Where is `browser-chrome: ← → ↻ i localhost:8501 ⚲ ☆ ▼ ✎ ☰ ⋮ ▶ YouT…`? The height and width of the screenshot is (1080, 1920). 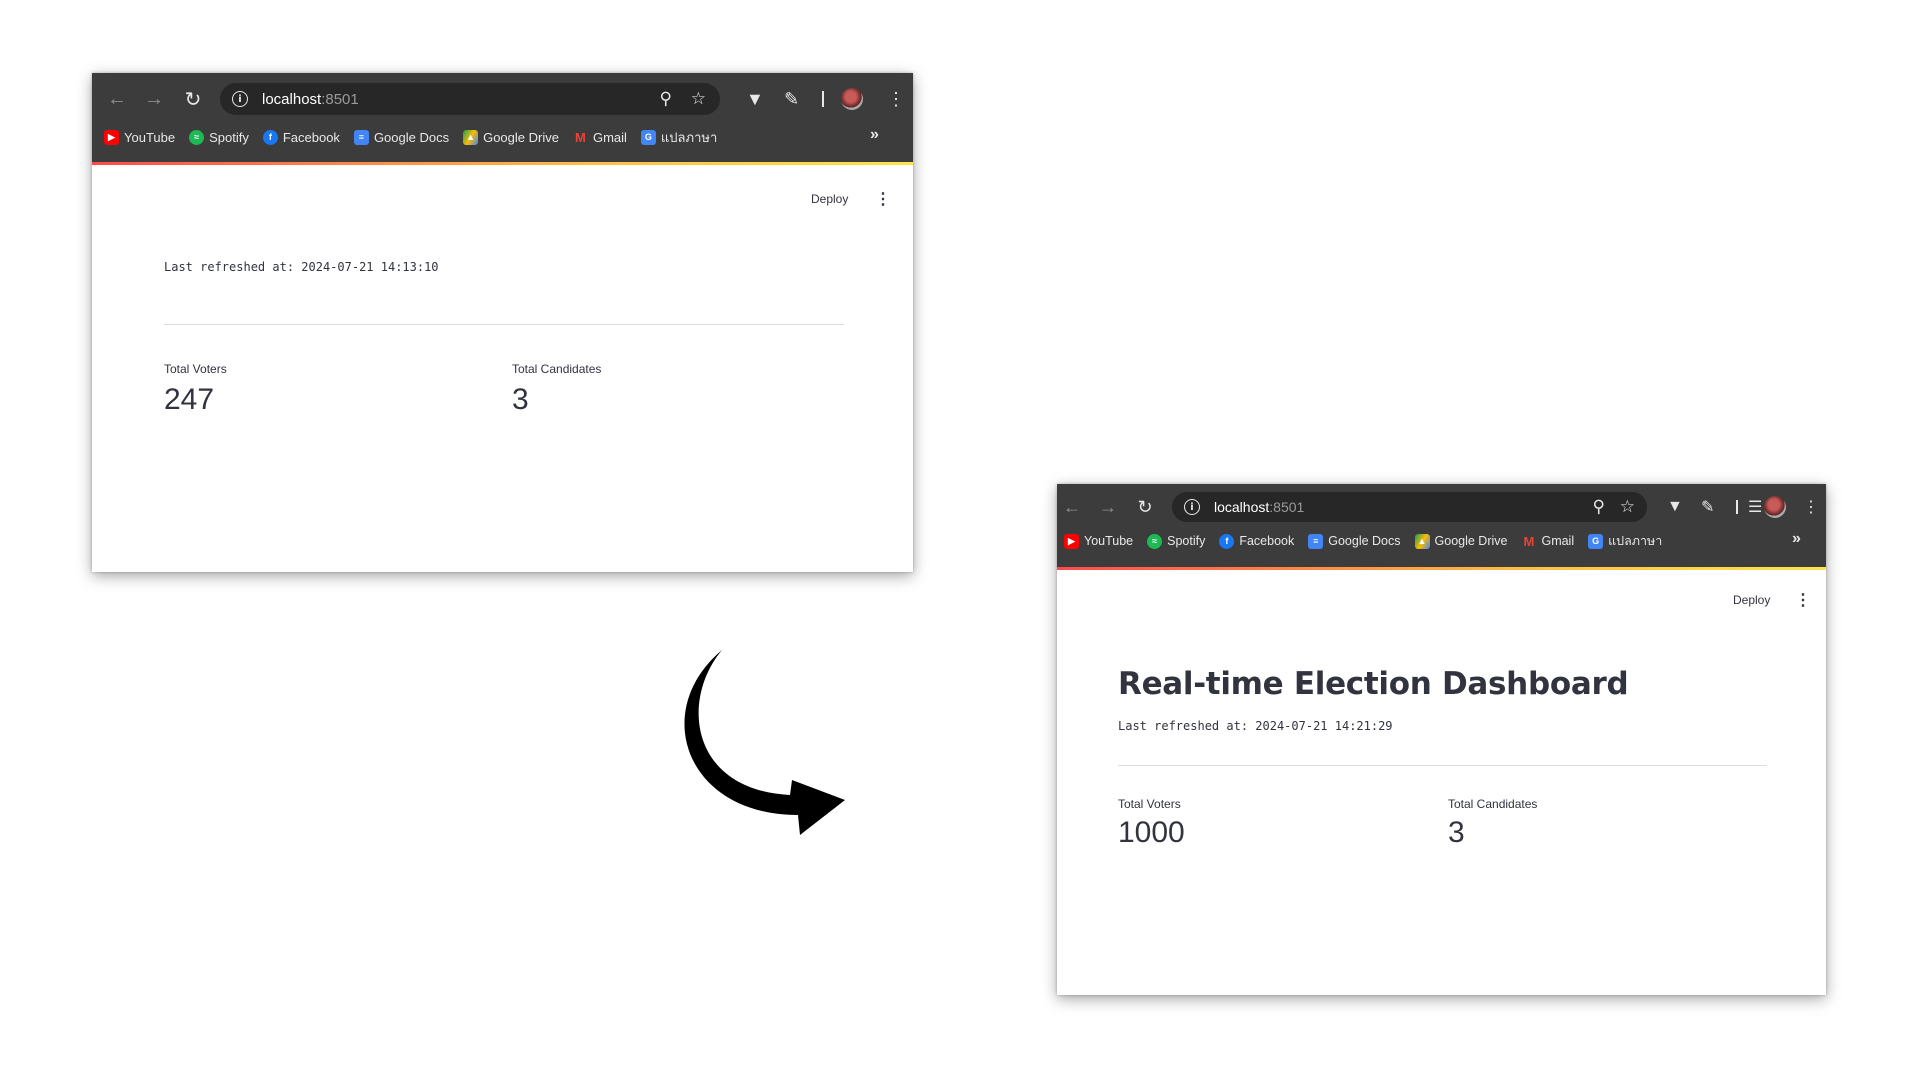 browser-chrome: ← → ↻ i localhost:8501 ⚲ ☆ ▼ ✎ ☰ ⋮ ▶ YouT… is located at coordinates (1441, 525).